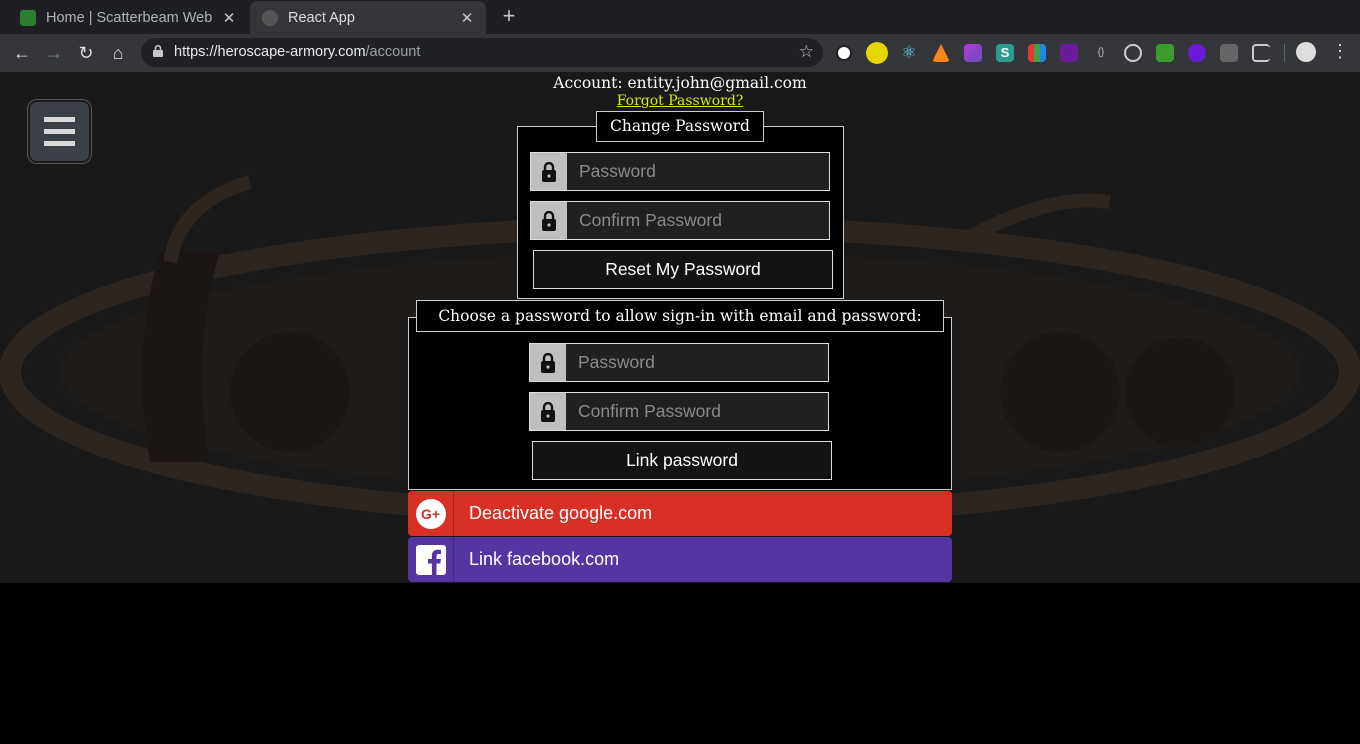  Describe the element at coordinates (877, 53) in the screenshot. I see `extension-yellow-icon` at that location.